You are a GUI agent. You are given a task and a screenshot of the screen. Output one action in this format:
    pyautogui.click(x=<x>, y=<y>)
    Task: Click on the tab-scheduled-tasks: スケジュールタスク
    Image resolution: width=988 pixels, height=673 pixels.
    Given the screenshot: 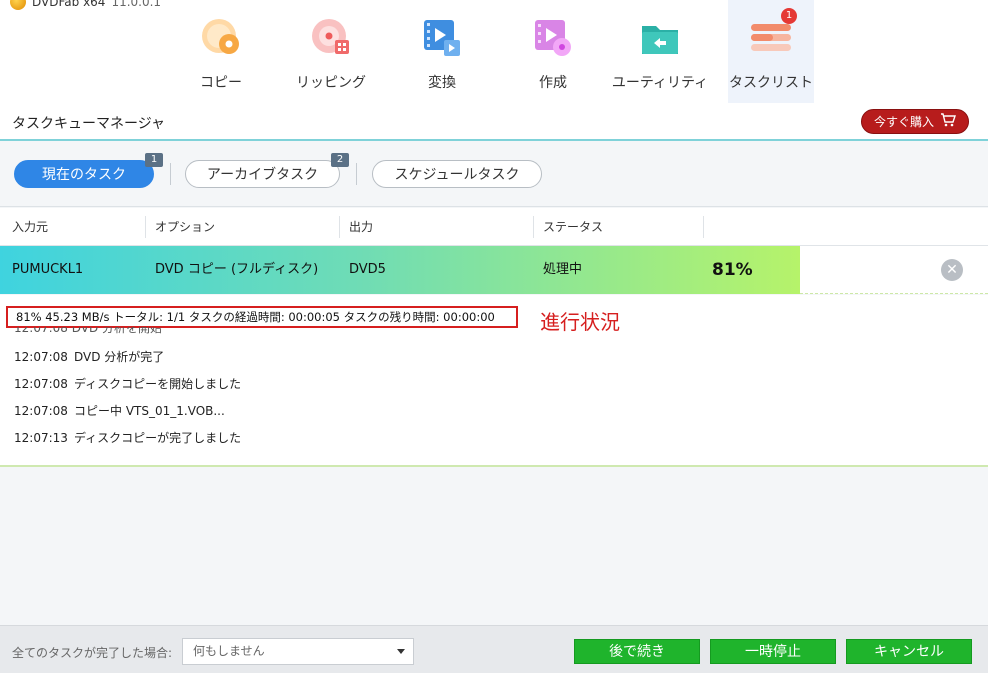 What is the action you would take?
    pyautogui.click(x=457, y=174)
    